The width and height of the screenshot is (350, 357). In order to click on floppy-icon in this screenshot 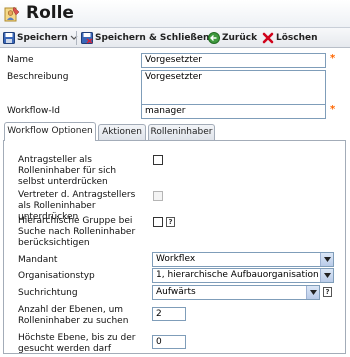, I will do `click(9, 38)`.